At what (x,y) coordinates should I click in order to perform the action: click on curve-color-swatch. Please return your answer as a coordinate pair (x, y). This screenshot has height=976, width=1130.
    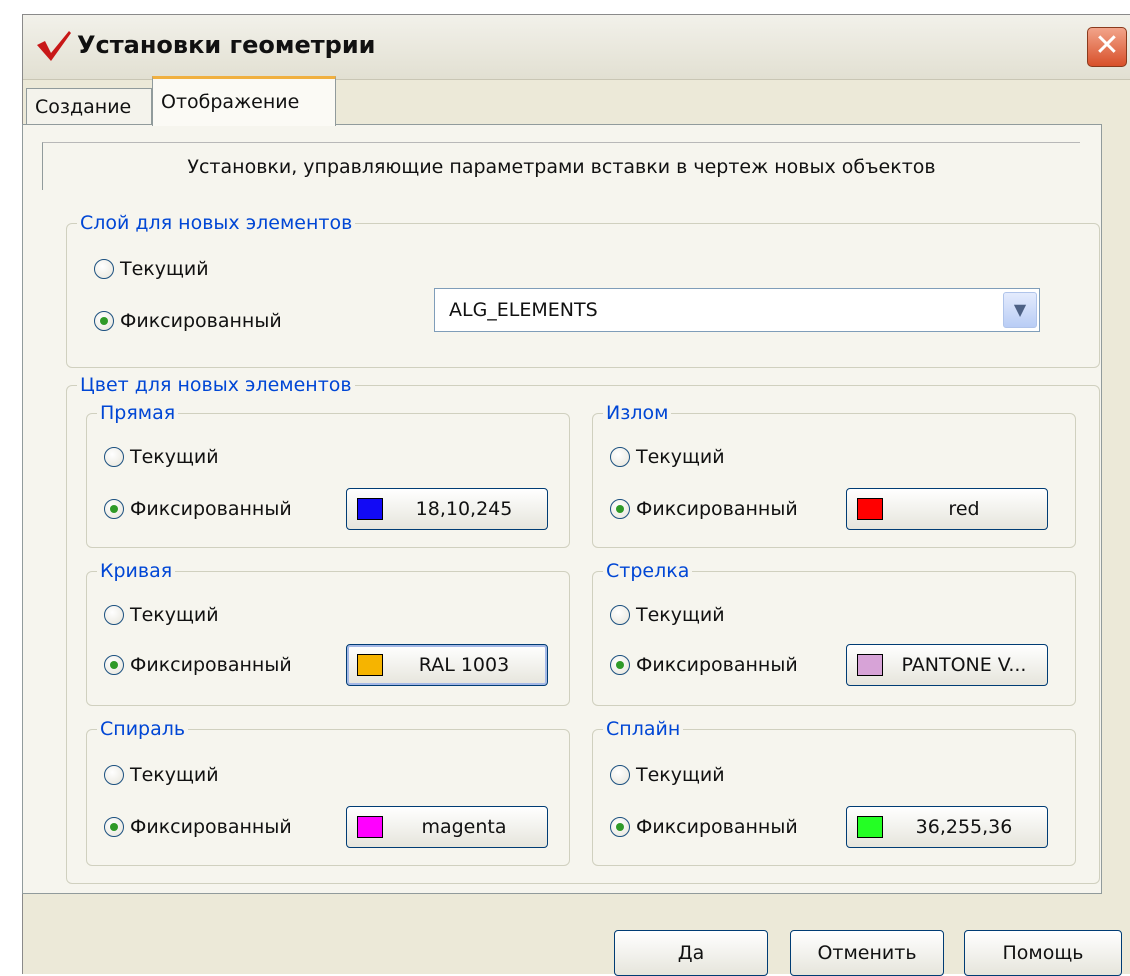
    Looking at the image, I should click on (370, 665).